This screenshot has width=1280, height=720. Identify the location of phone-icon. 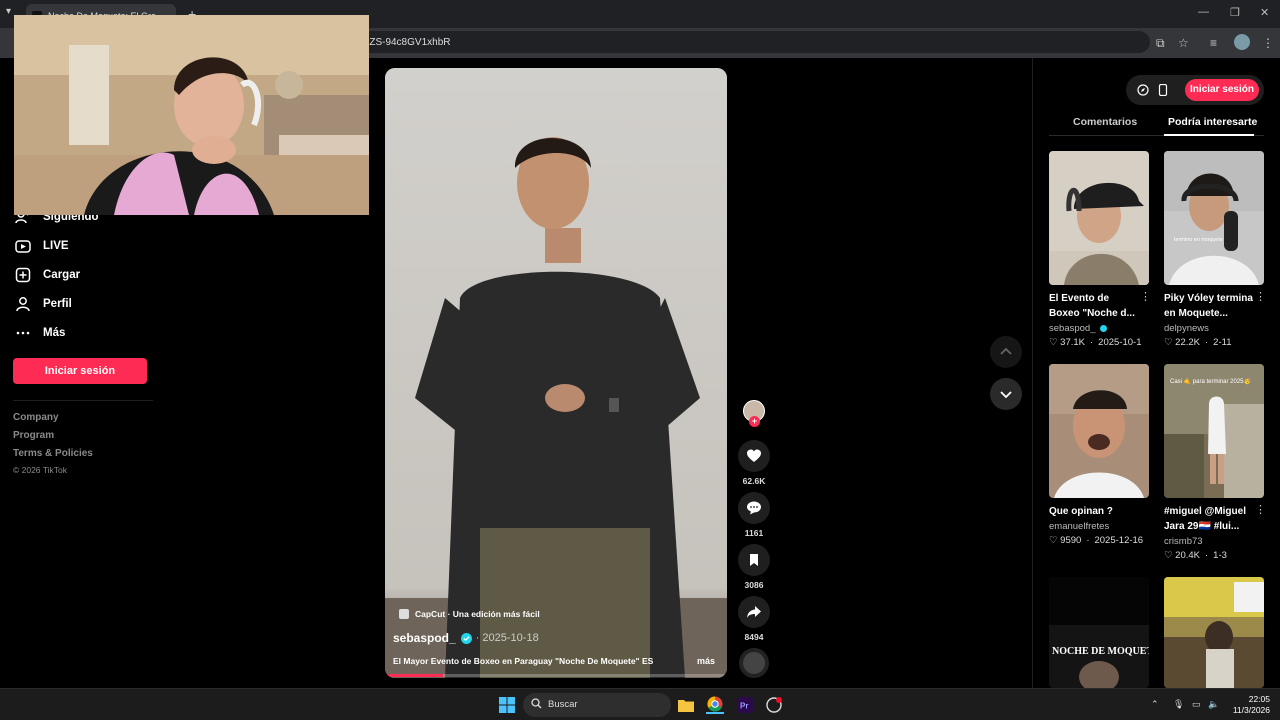
(1163, 90).